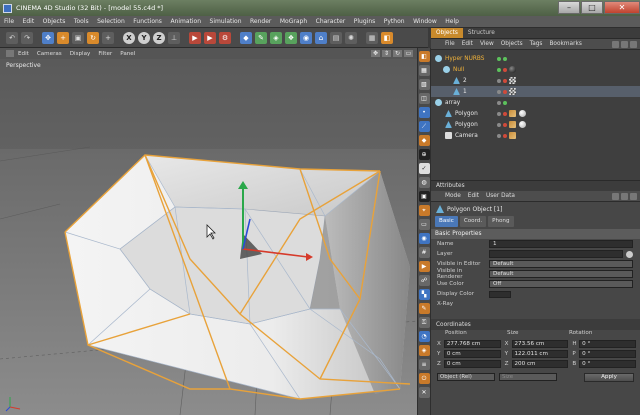  I want to click on coord-field: 0 cm, so click(472, 354).